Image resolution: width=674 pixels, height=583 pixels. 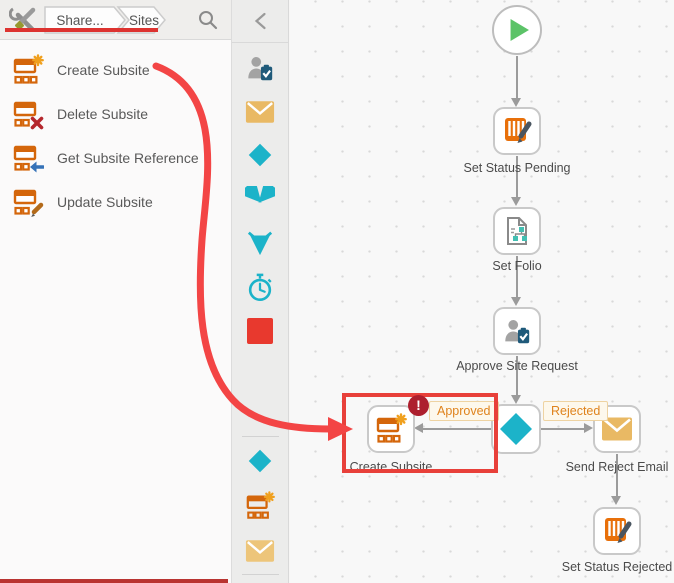 What do you see at coordinates (617, 567) in the screenshot?
I see `node-label: Set Status Rejected` at bounding box center [617, 567].